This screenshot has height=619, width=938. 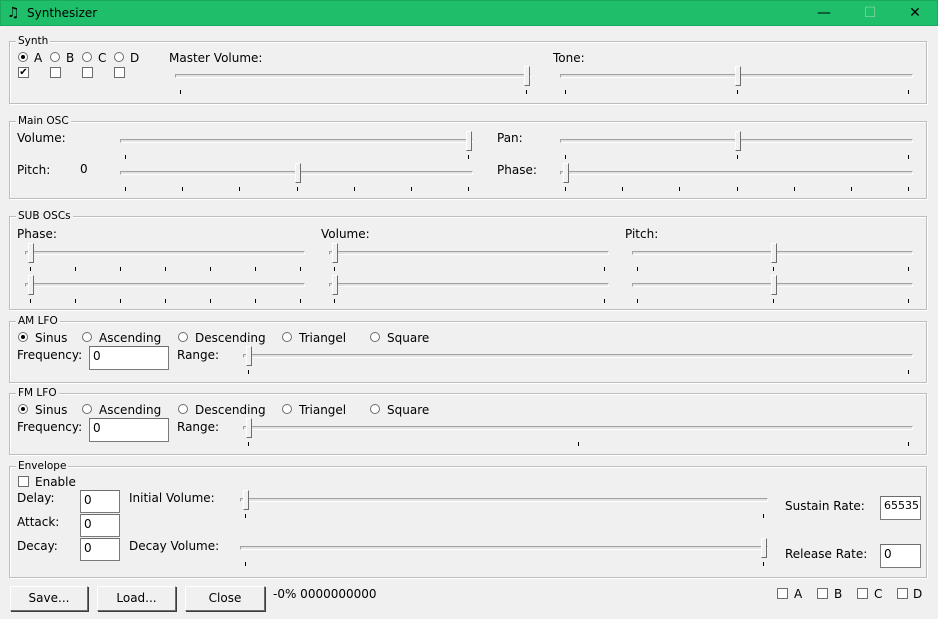 I want to click on minimize-button: —, so click(x=824, y=13).